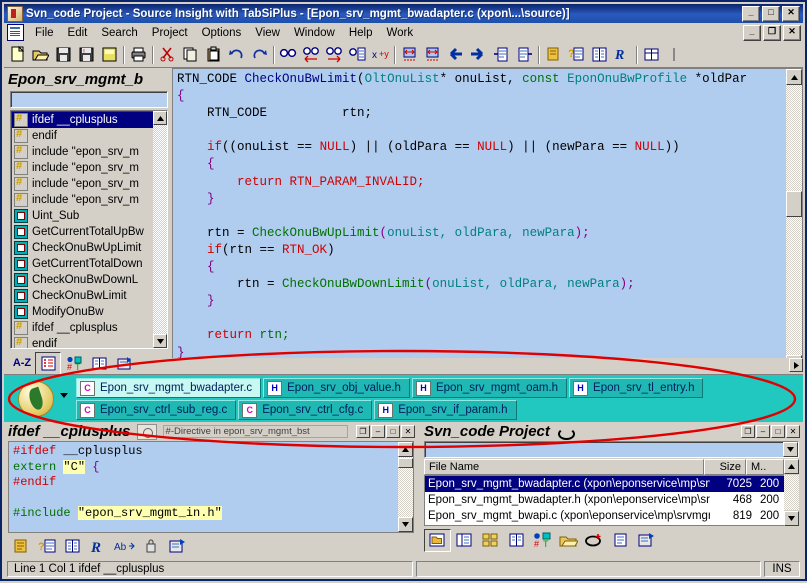 The height and width of the screenshot is (583, 807). I want to click on list-item: CheckOnuBwDownL, so click(82, 280).